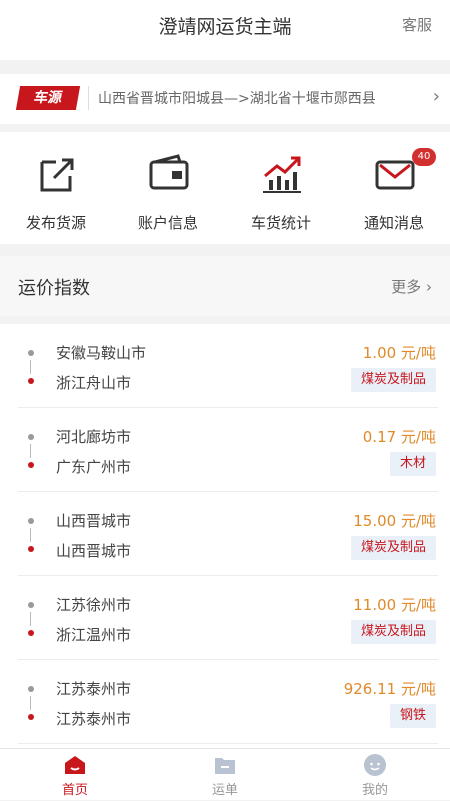 Image resolution: width=450 pixels, height=801 pixels. Describe the element at coordinates (225, 286) in the screenshot. I see `freight-index-header: 运价指数 更多 ›` at that location.